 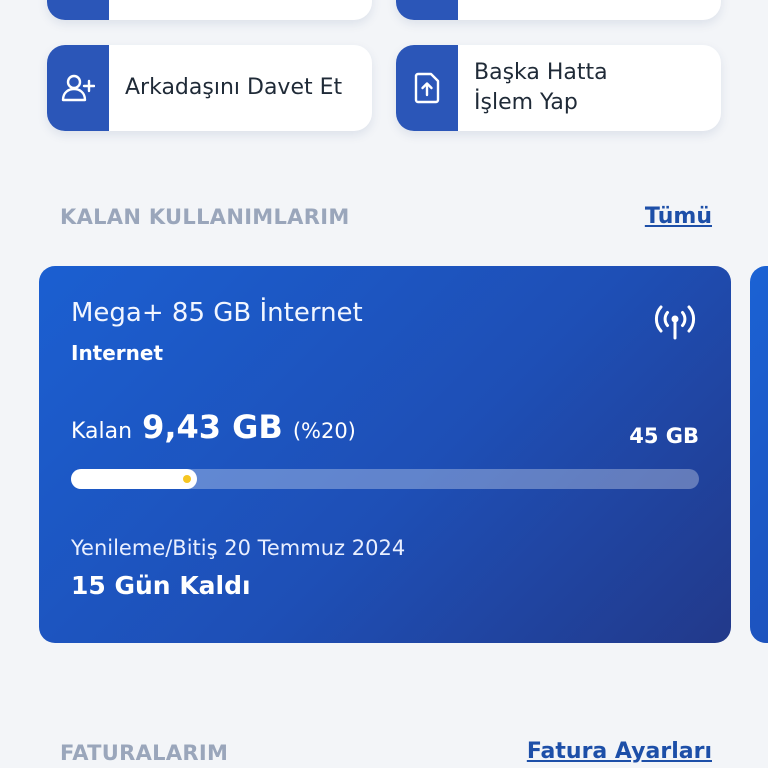 What do you see at coordinates (234, 87) in the screenshot?
I see `invite-friend-label: Arkadaşını Davet Et` at bounding box center [234, 87].